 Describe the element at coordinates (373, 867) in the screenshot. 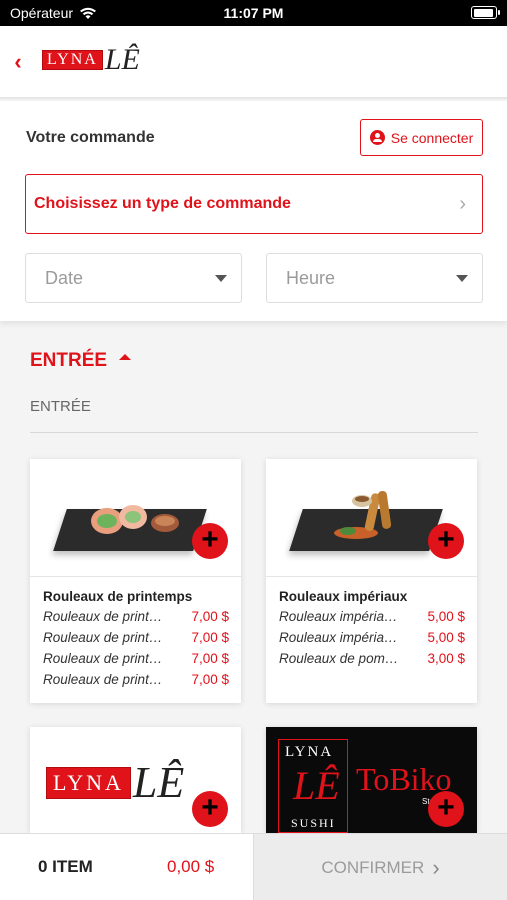

I see `confirm-label: CONFIRMER` at that location.